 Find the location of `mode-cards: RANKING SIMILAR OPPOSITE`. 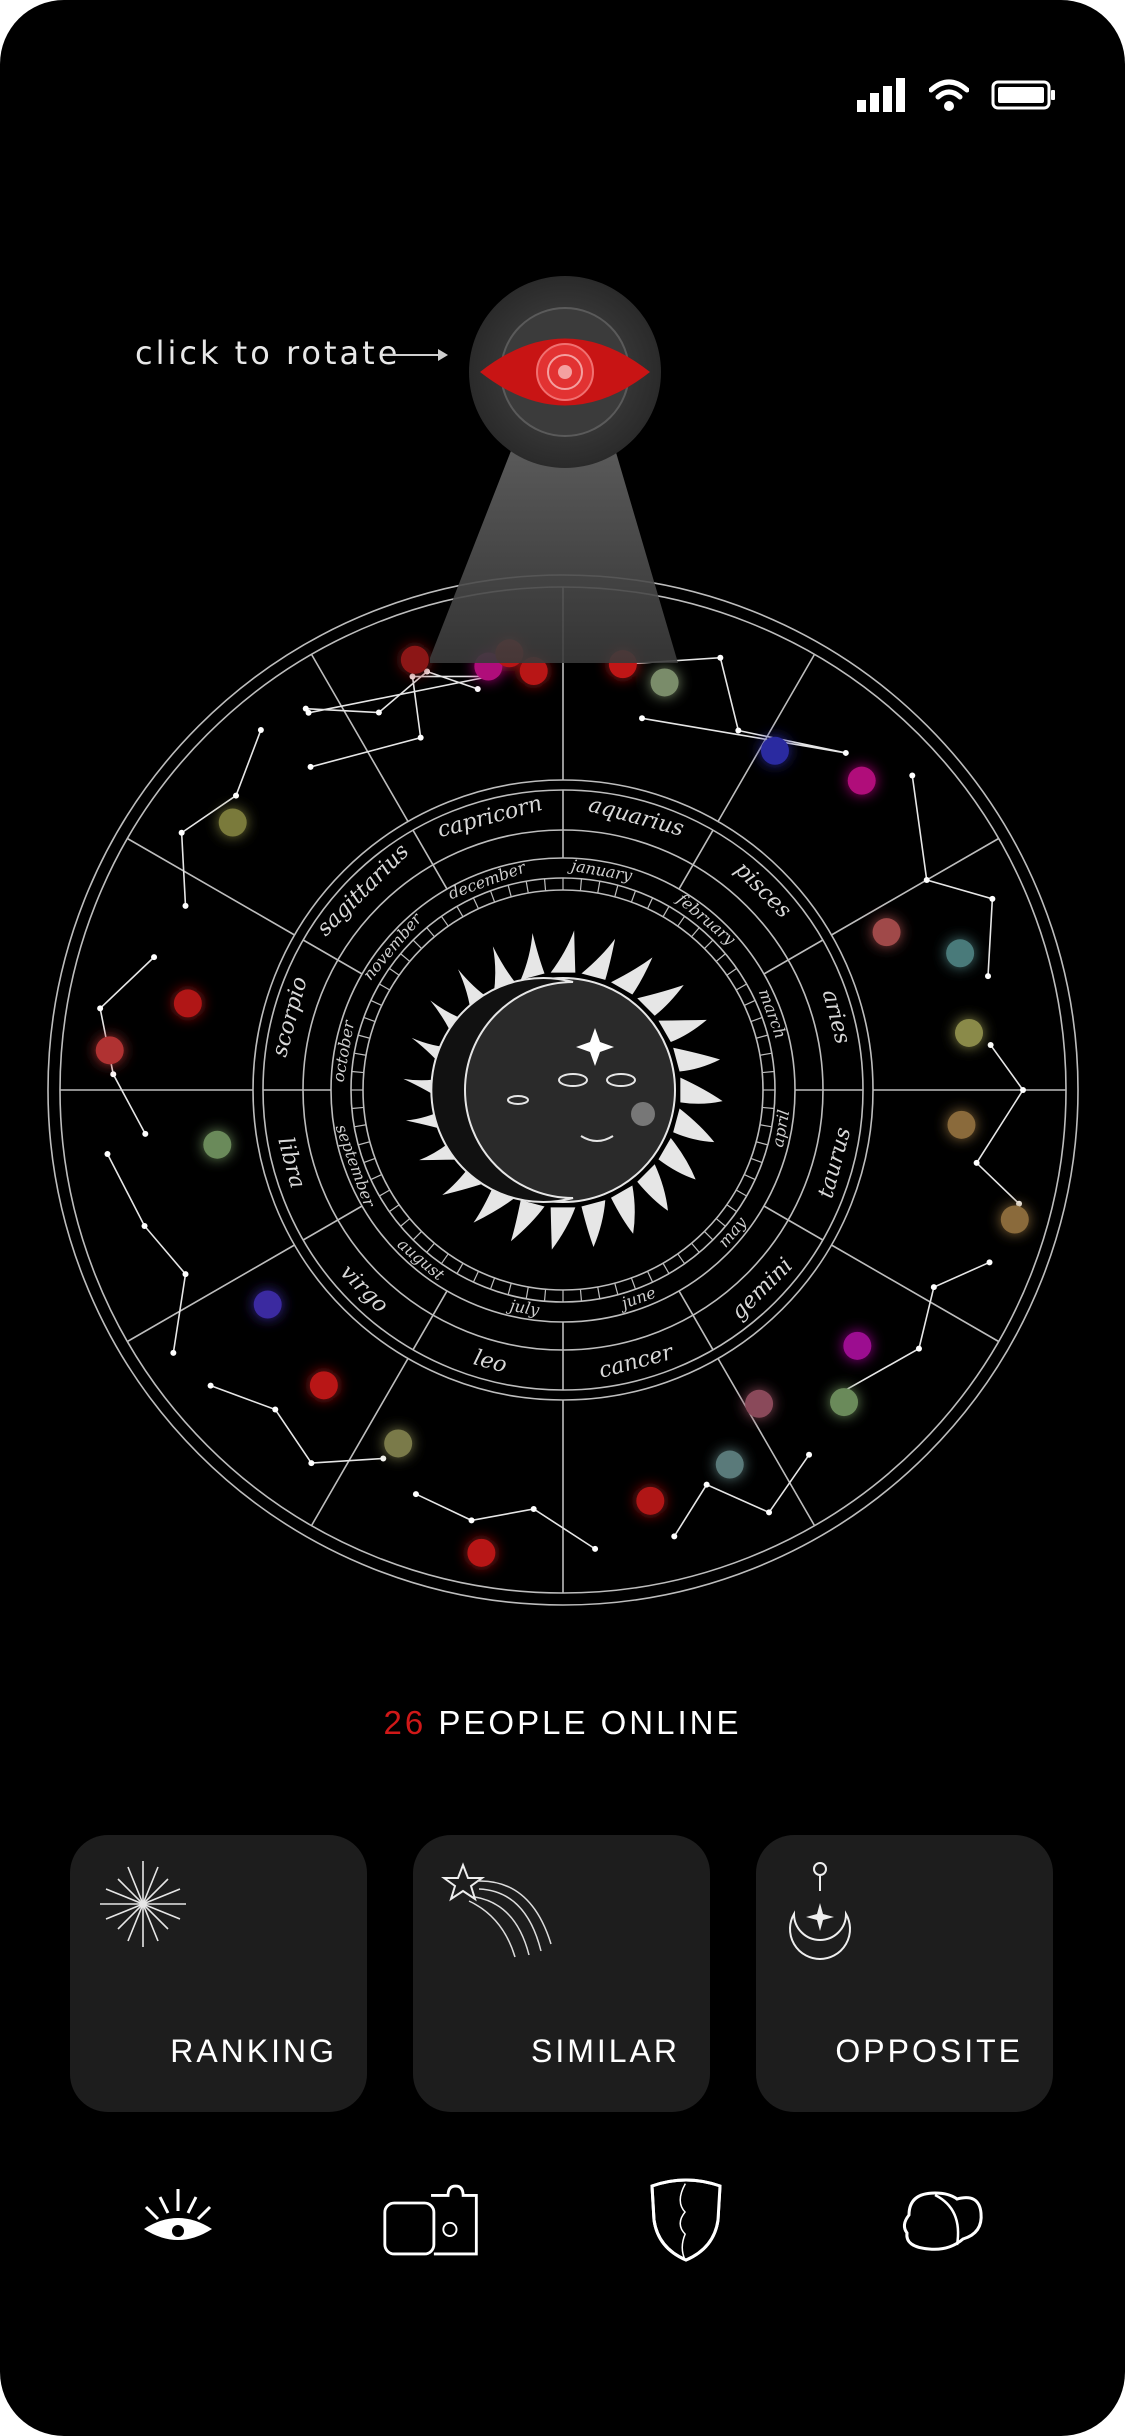

mode-cards: RANKING SIMILAR OPPOSITE is located at coordinates (562, 1973).